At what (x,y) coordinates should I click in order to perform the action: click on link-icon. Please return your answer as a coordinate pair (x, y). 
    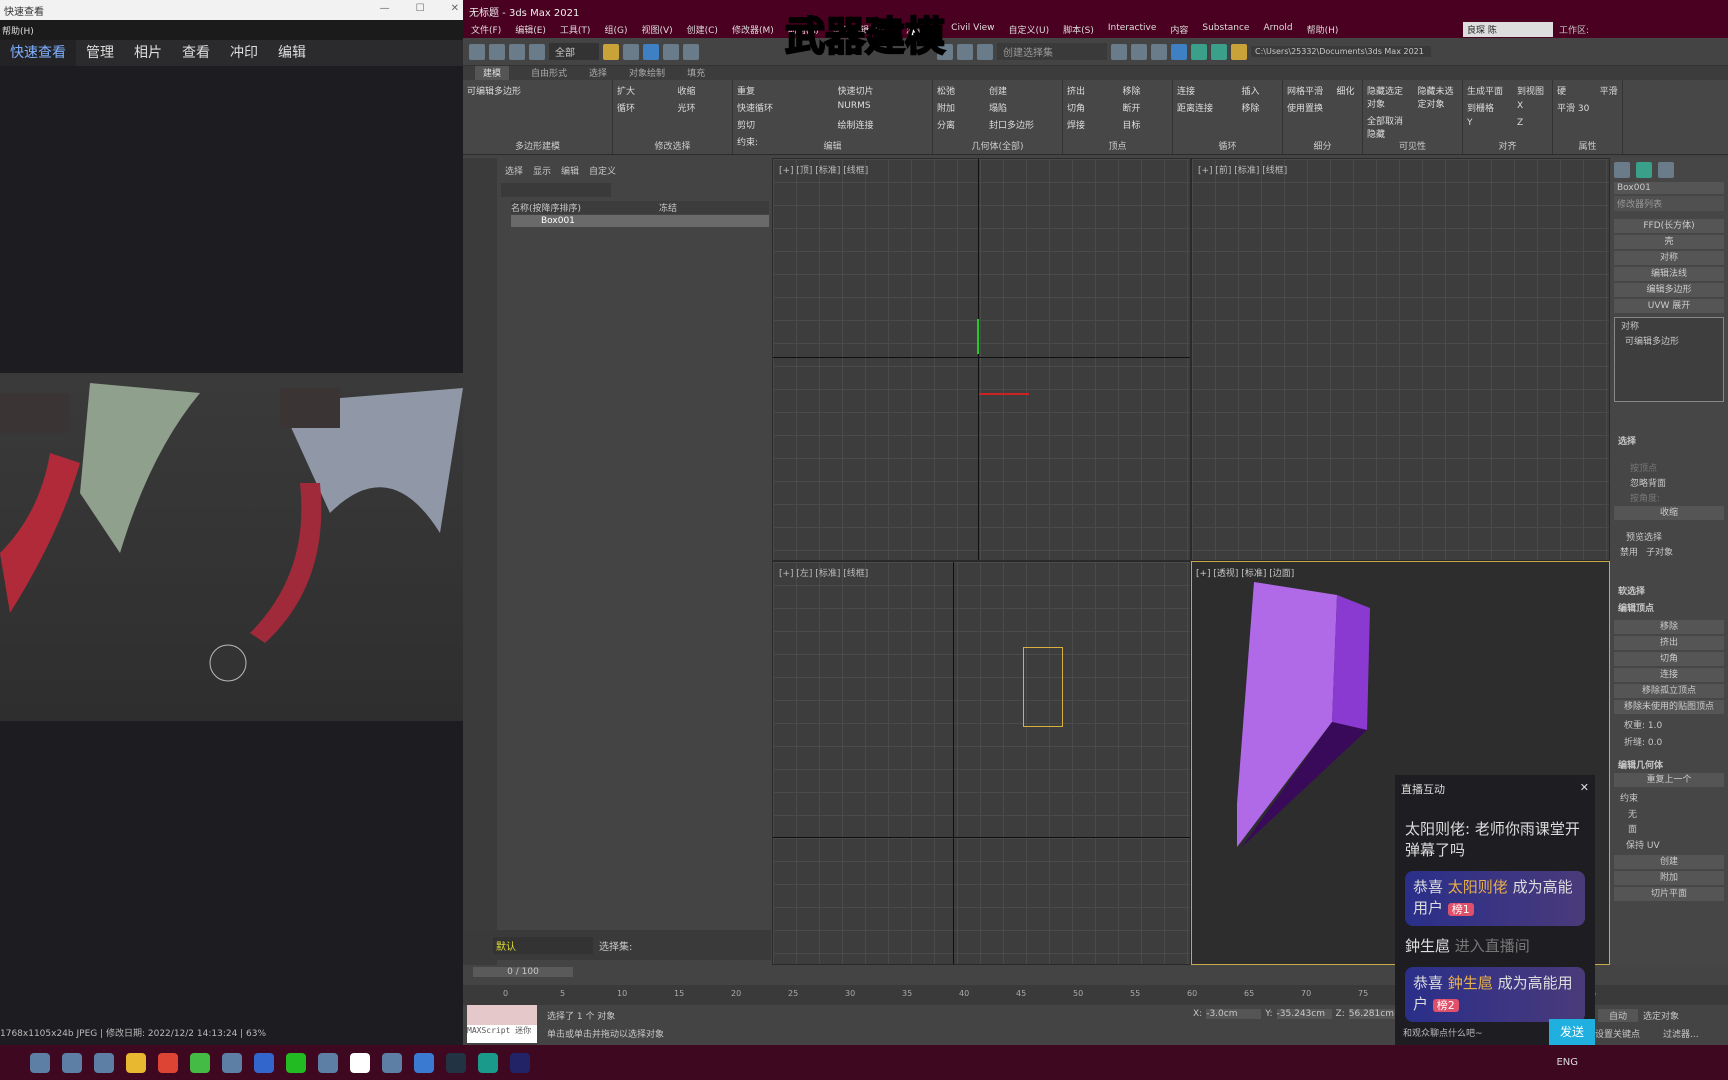
    Looking at the image, I should click on (517, 51).